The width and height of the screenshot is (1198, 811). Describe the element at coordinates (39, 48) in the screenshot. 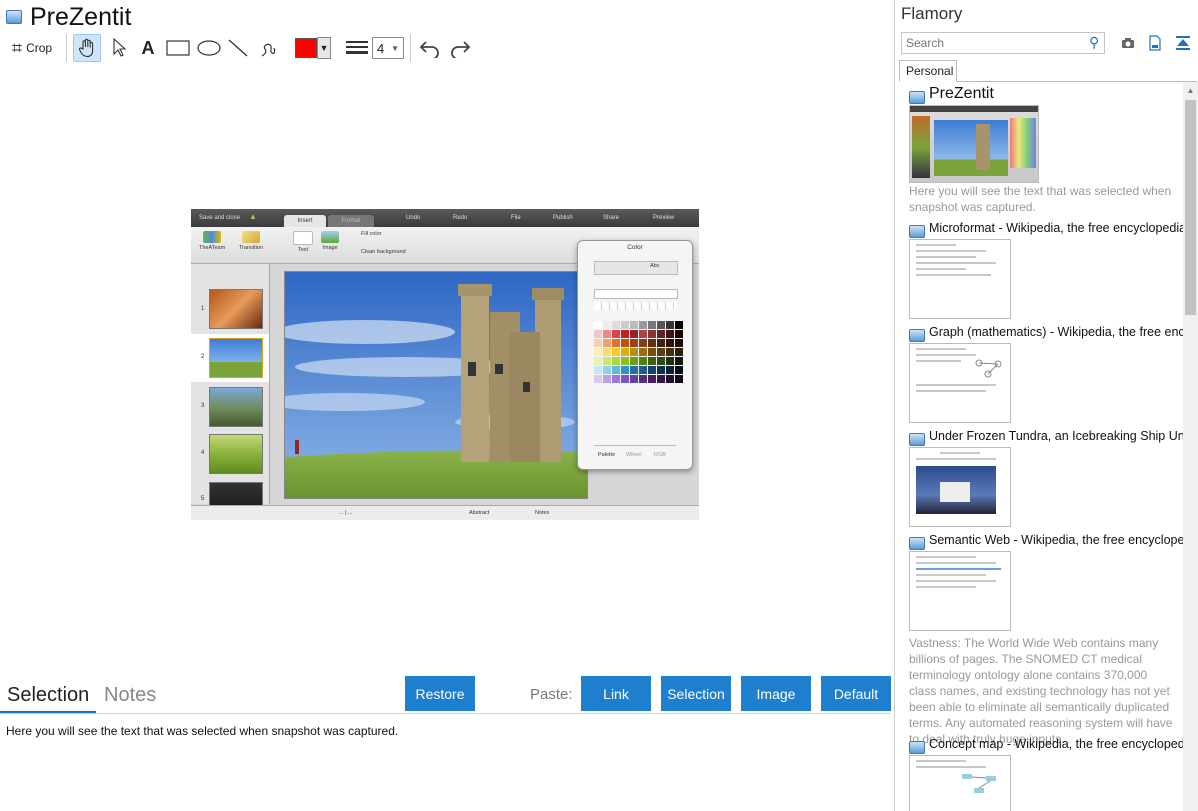

I see `crop-label: Crop` at that location.